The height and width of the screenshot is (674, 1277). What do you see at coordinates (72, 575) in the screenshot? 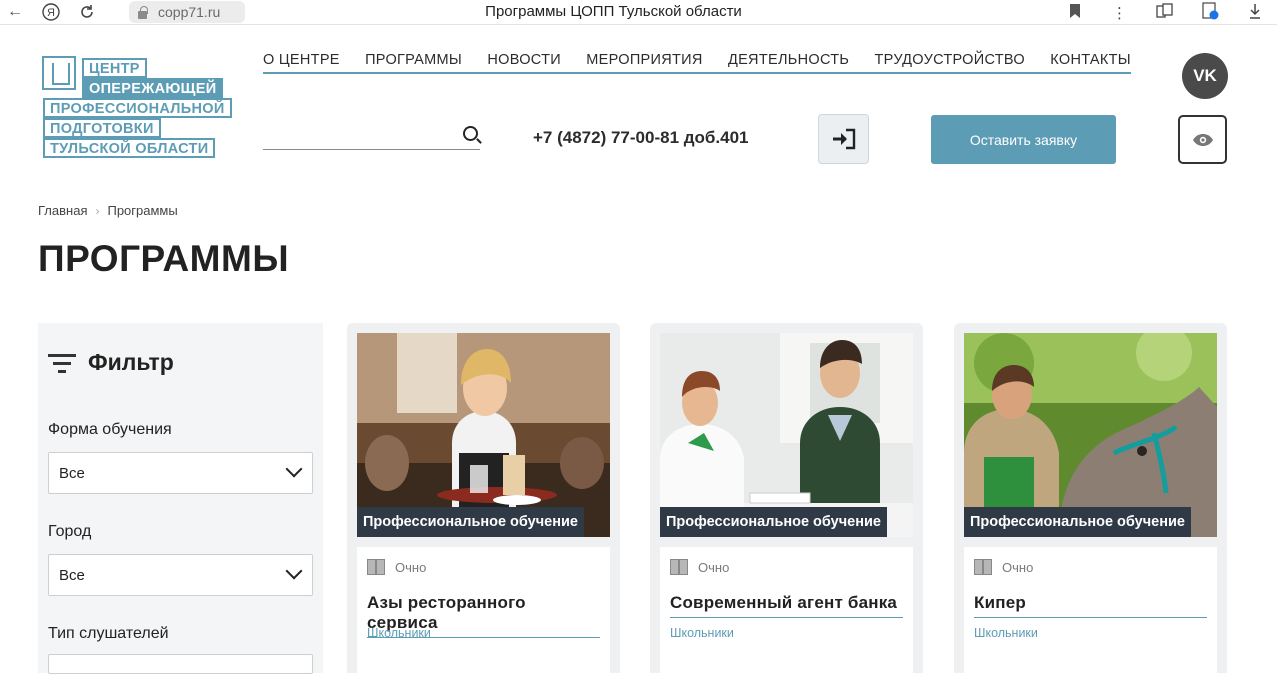
I see `city-value: Все` at bounding box center [72, 575].